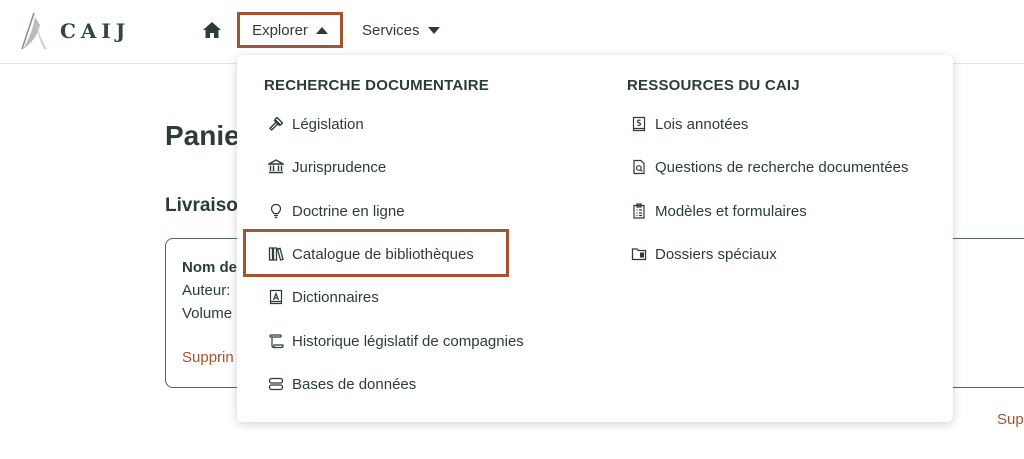 The height and width of the screenshot is (459, 1024). What do you see at coordinates (321, 30) in the screenshot?
I see `caret-up-icon` at bounding box center [321, 30].